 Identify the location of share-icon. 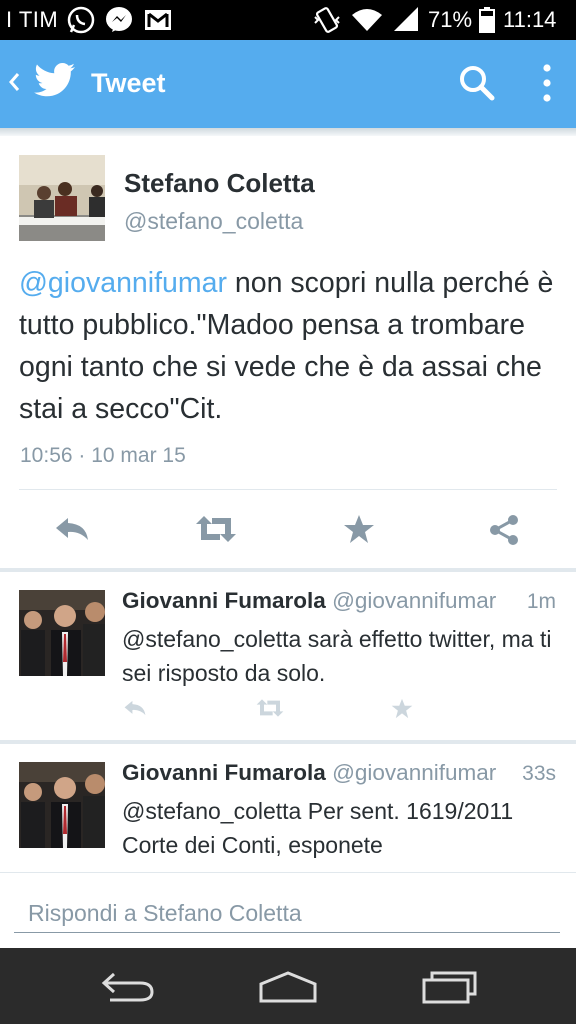
(504, 532).